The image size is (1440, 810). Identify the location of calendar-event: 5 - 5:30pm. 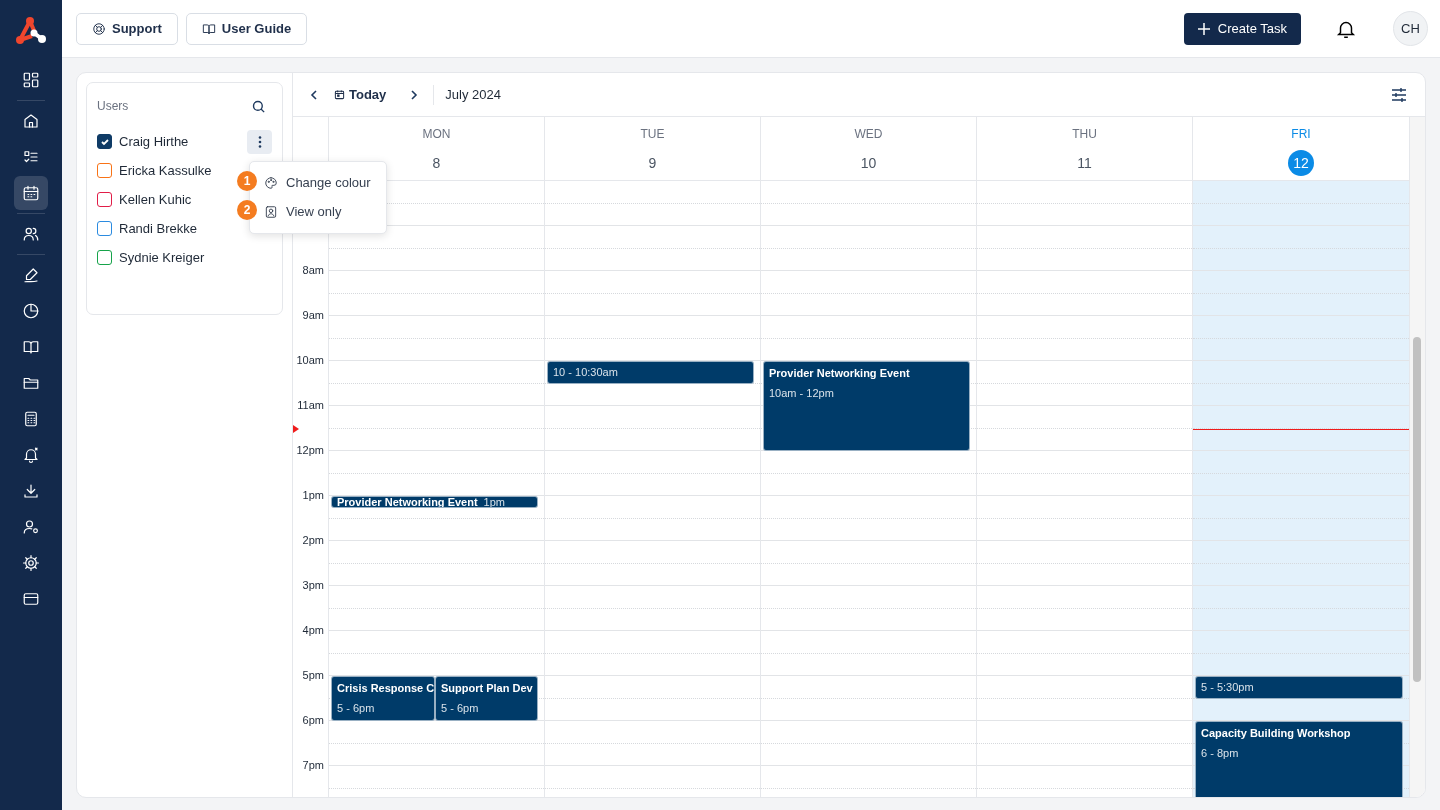
(1299, 687).